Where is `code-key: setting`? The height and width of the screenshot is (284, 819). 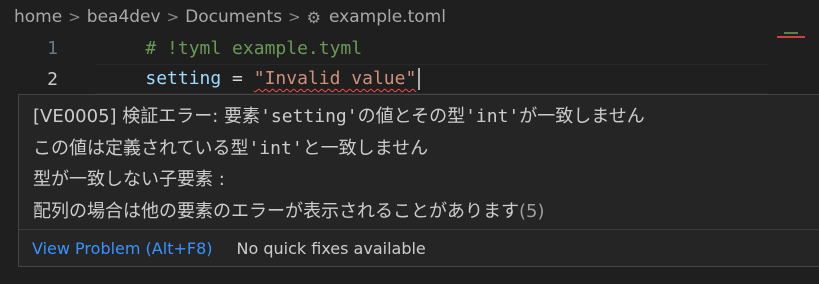 code-key: setting is located at coordinates (183, 78).